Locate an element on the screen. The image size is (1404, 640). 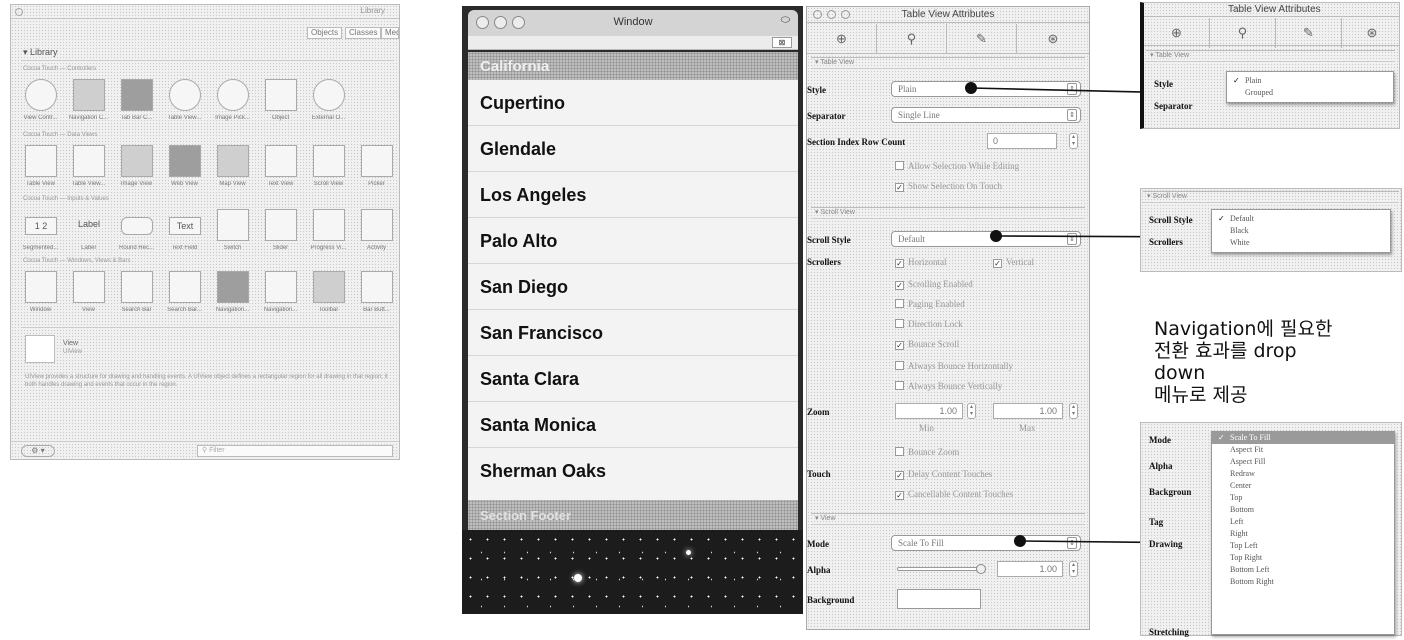
menu-item-scale-to-fill: ✓ Scale To Fill is located at coordinates (1303, 438).